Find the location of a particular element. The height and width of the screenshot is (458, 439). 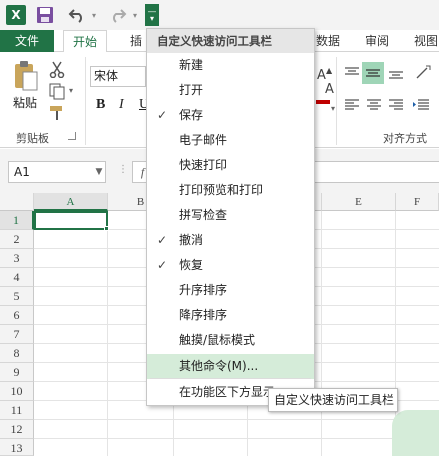

tab-file: 文件 is located at coordinates (27, 41).